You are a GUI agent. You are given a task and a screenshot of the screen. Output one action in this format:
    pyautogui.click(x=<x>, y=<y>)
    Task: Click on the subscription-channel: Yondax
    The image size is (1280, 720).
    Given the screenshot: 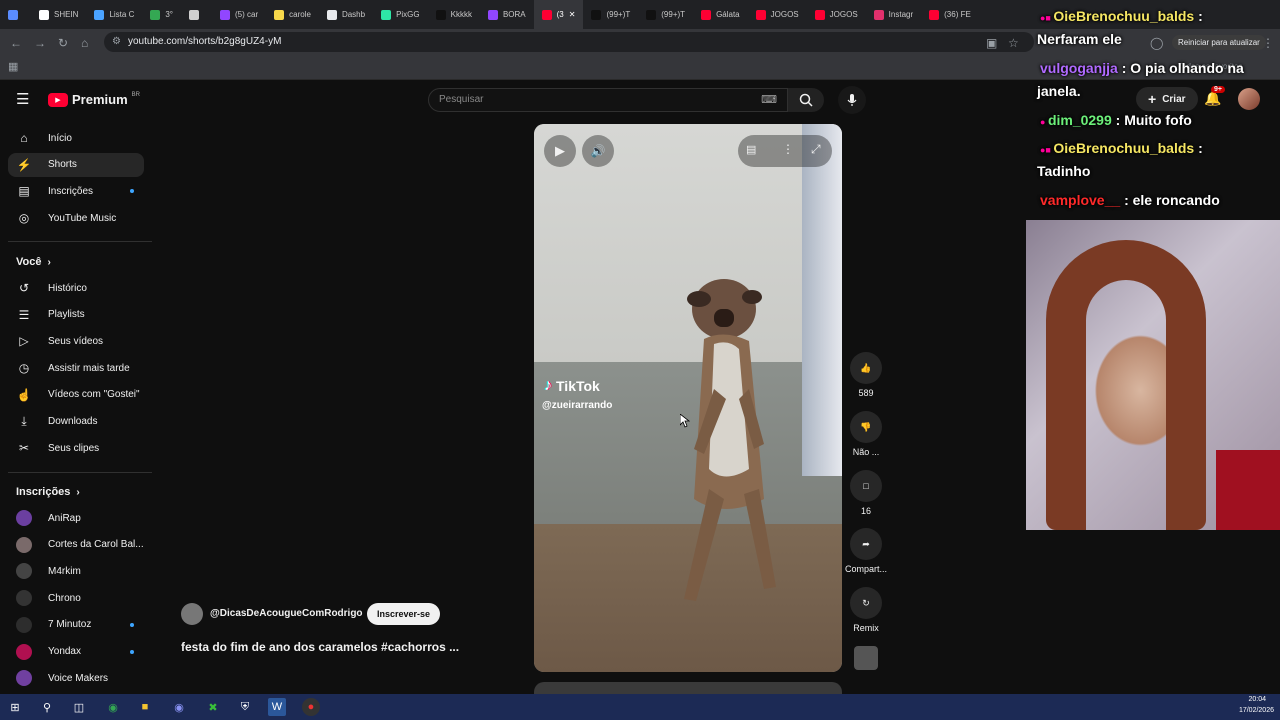 What is the action you would take?
    pyautogui.click(x=76, y=652)
    